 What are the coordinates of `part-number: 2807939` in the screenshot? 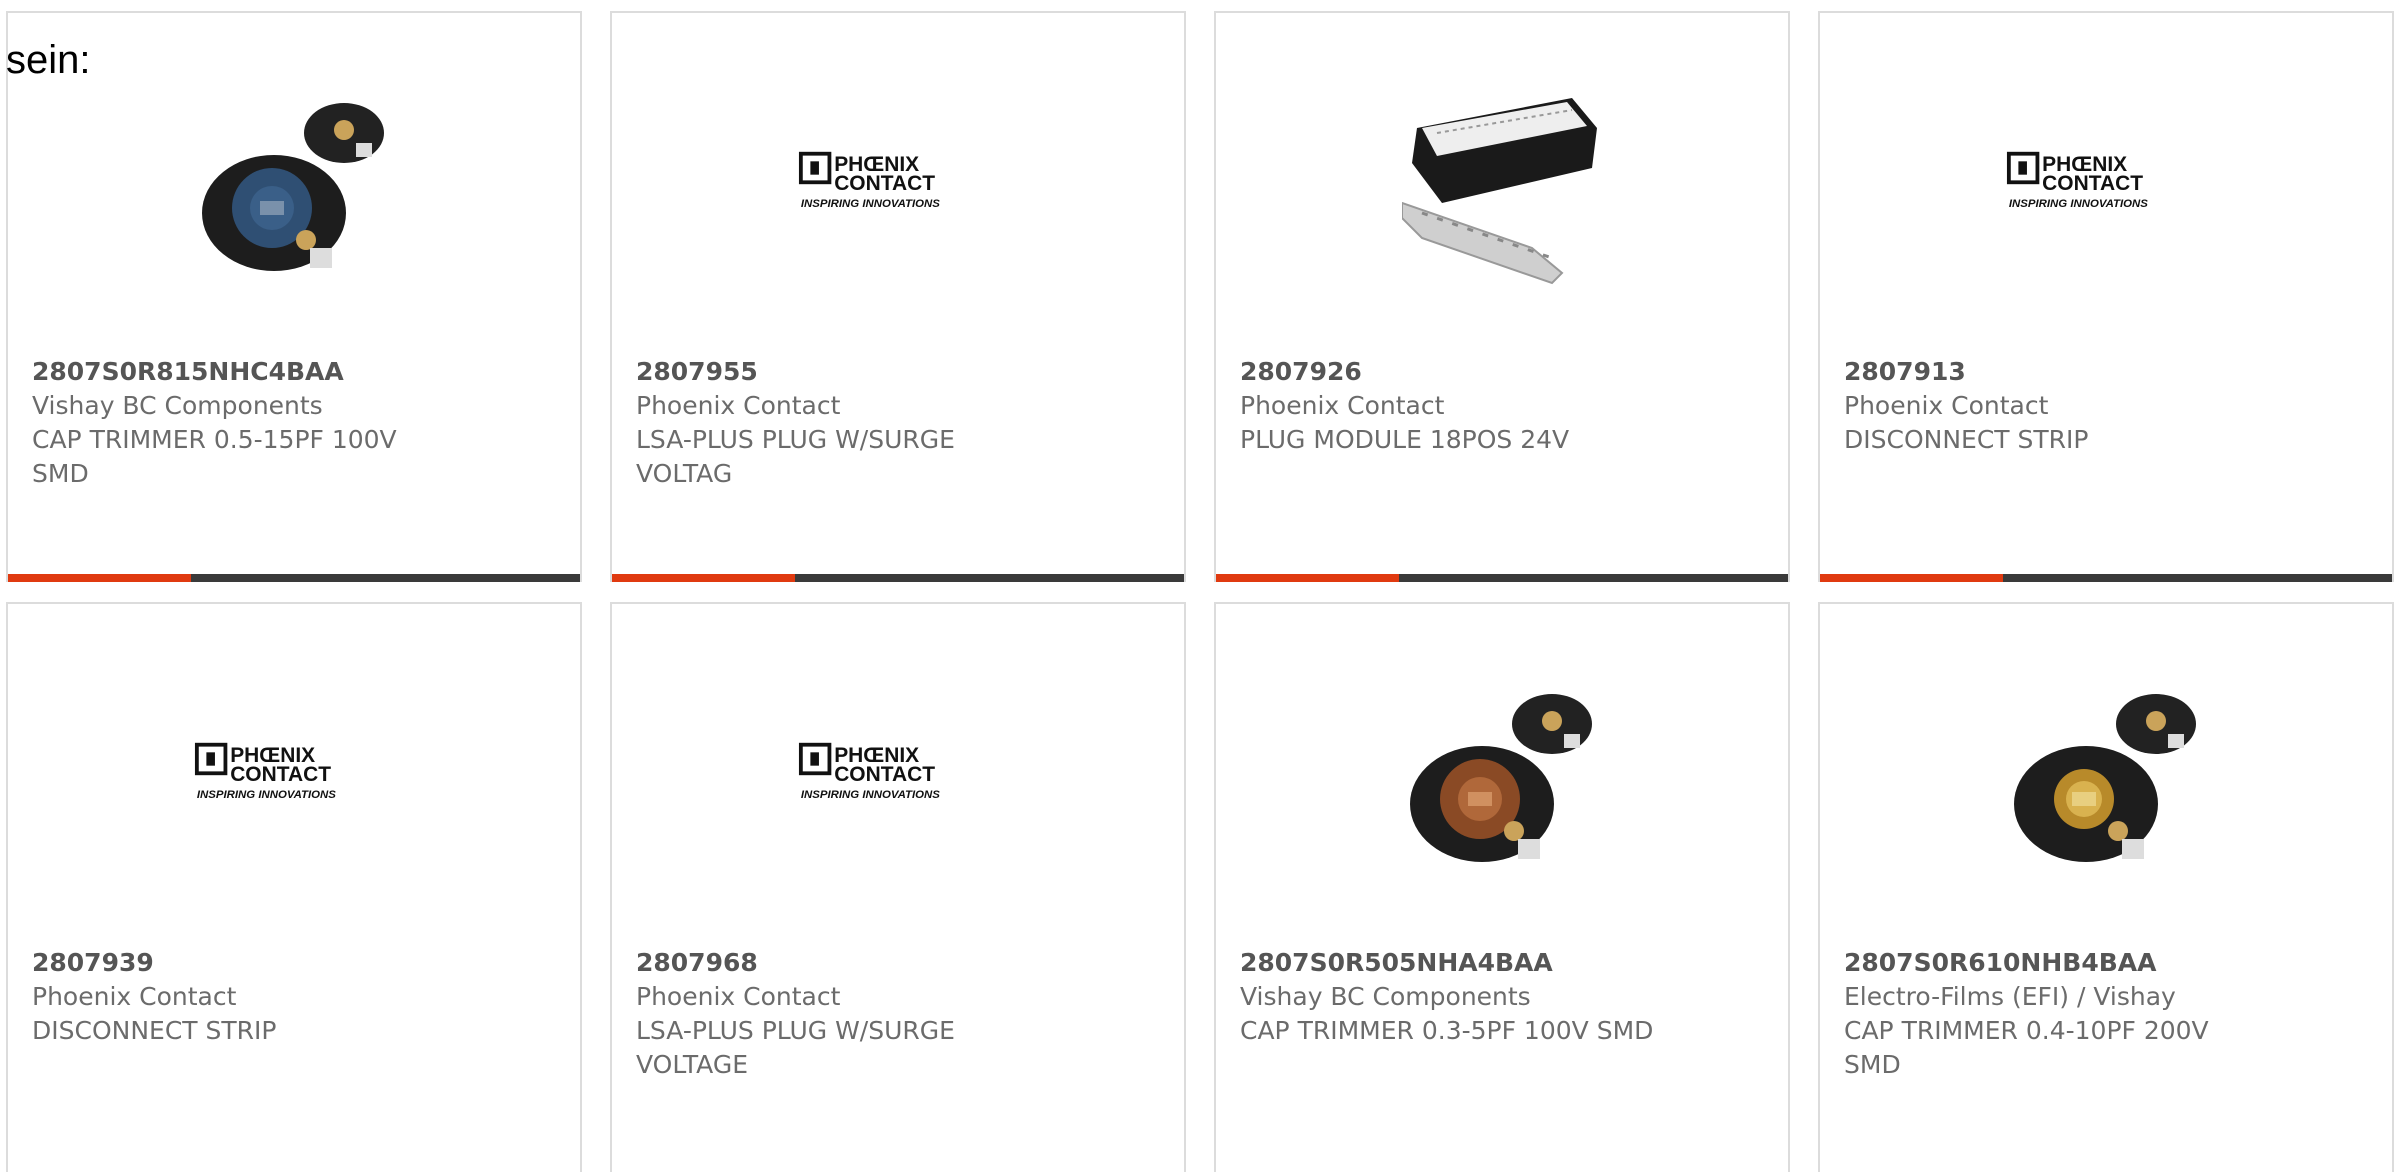 It's located at (242, 963).